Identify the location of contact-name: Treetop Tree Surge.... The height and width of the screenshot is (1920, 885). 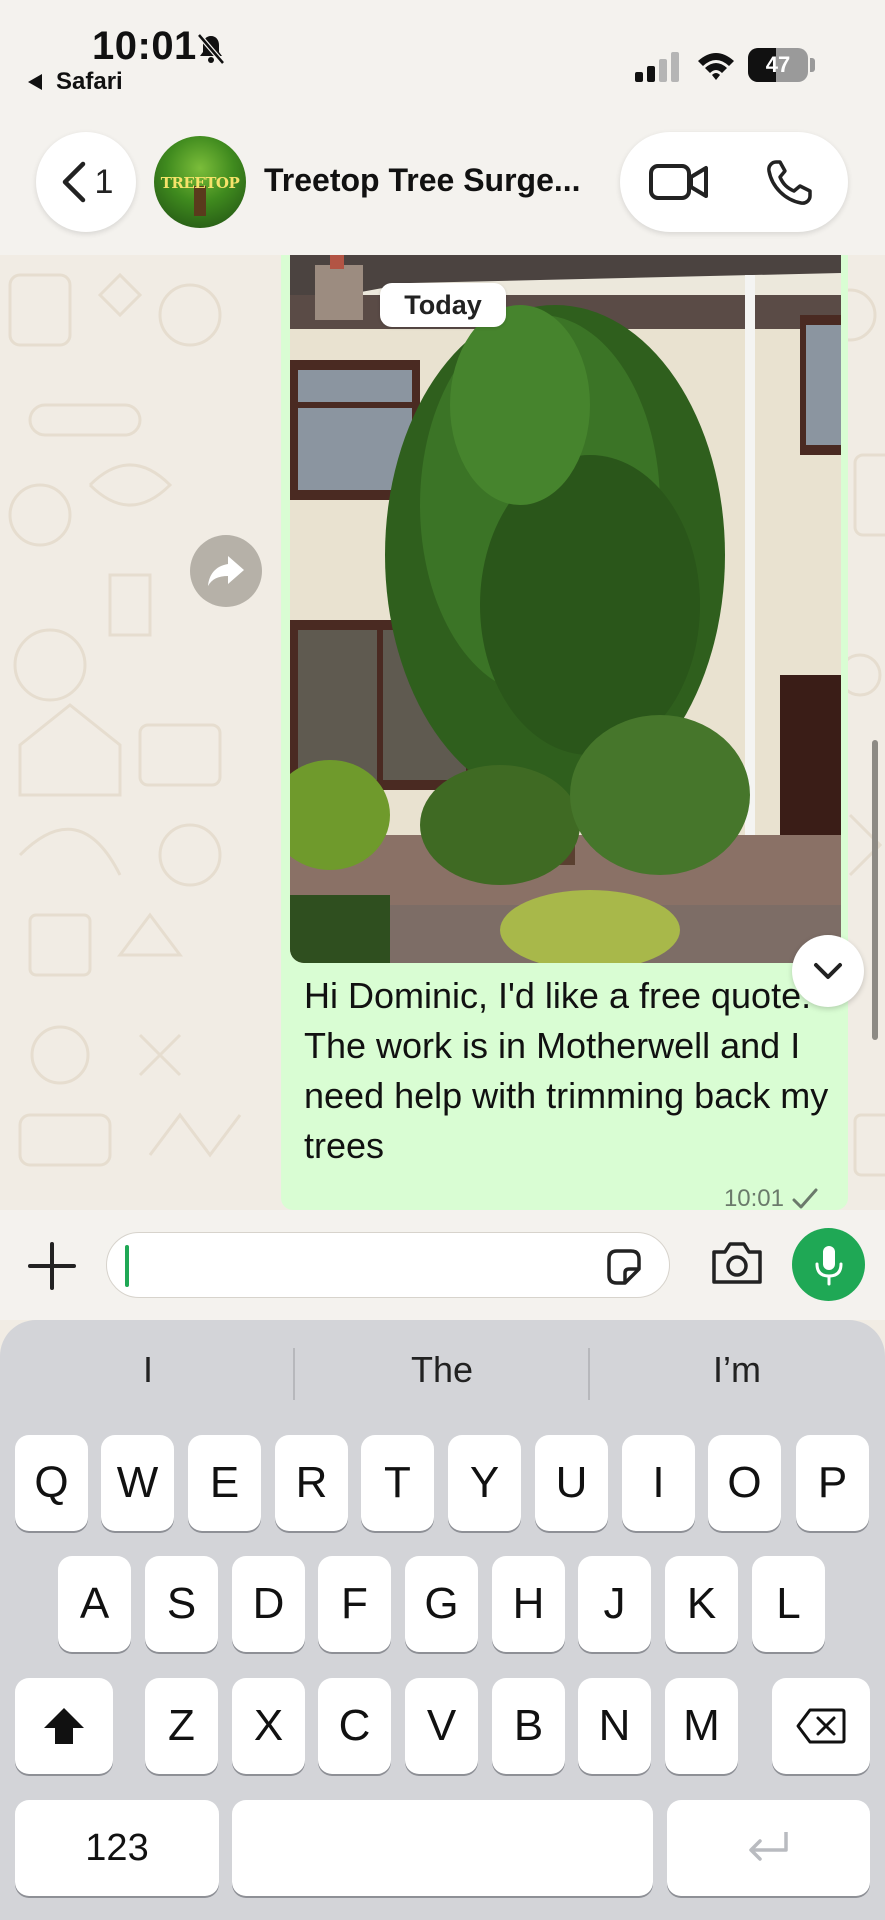
(422, 180).